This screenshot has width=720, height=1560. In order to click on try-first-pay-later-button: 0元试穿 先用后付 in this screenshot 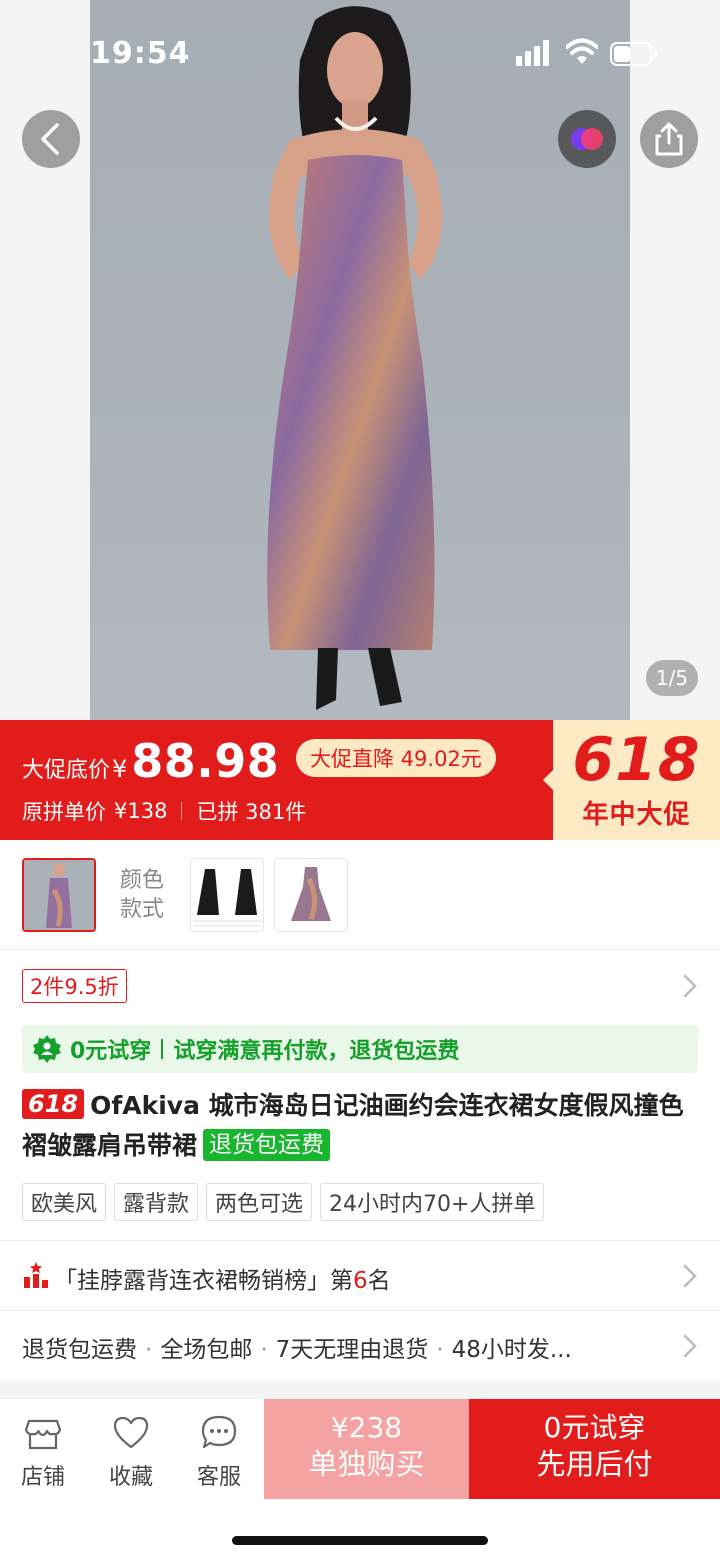, I will do `click(594, 1449)`.